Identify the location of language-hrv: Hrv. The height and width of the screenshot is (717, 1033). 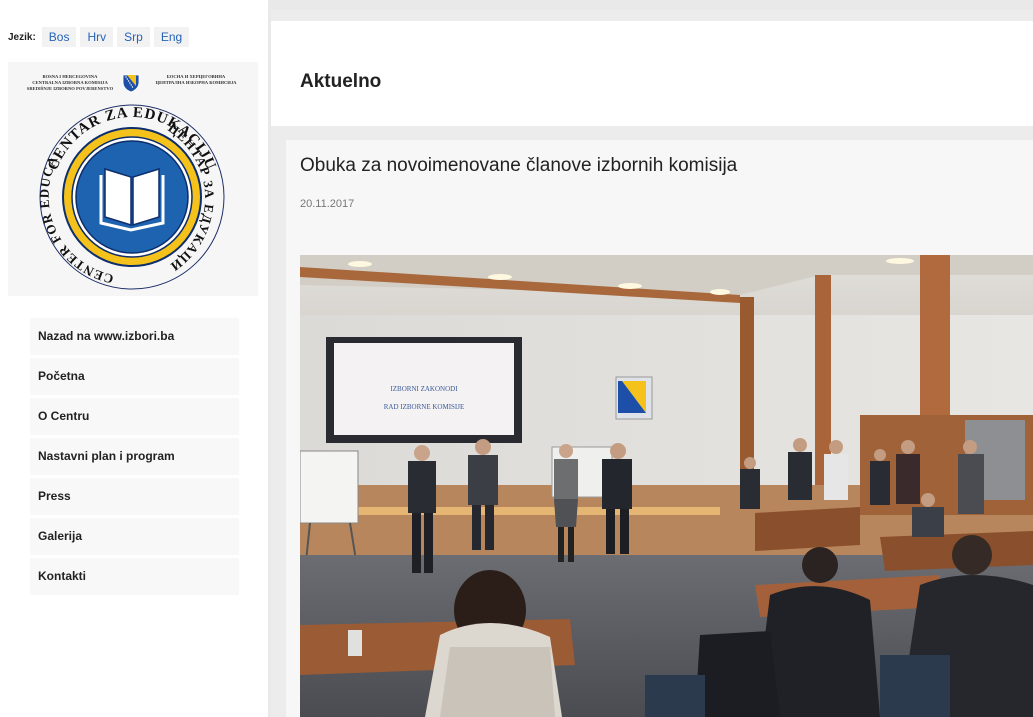
(97, 37).